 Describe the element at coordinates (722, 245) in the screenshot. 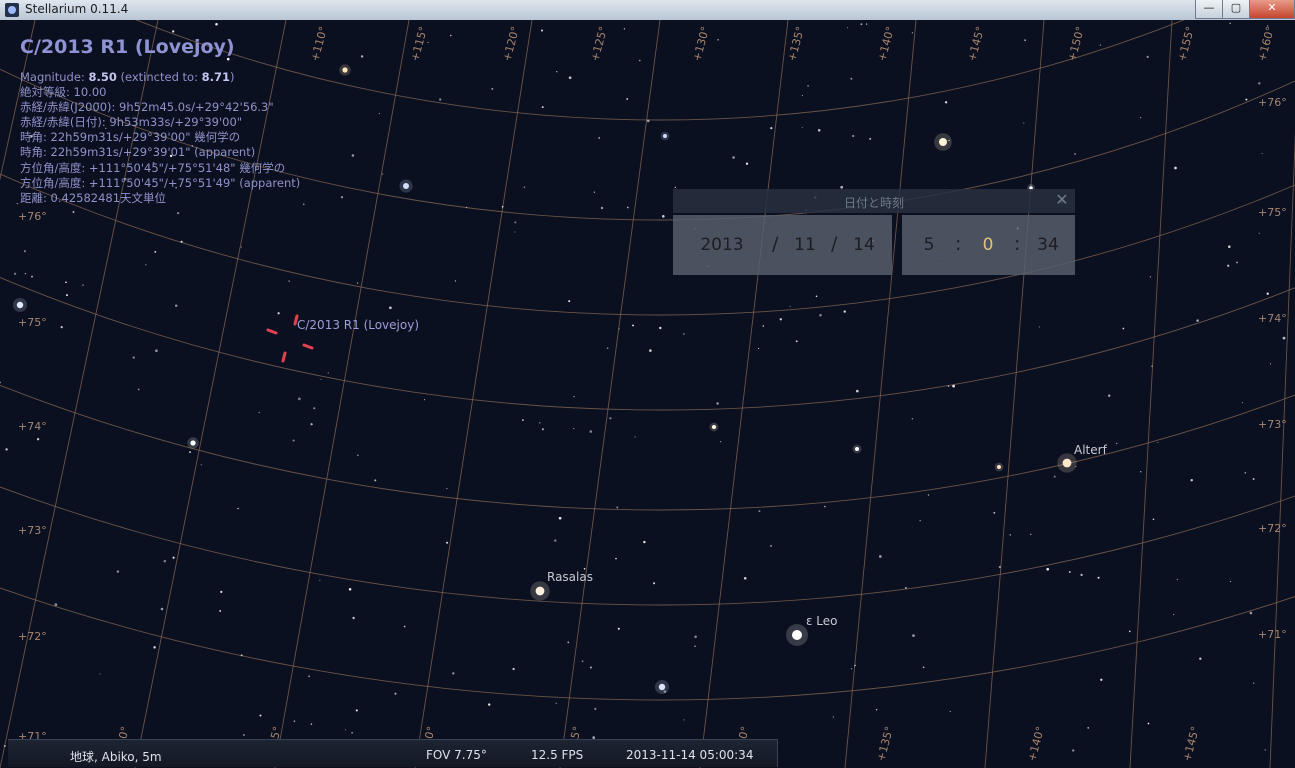

I see `year-spinbox: 2013` at that location.